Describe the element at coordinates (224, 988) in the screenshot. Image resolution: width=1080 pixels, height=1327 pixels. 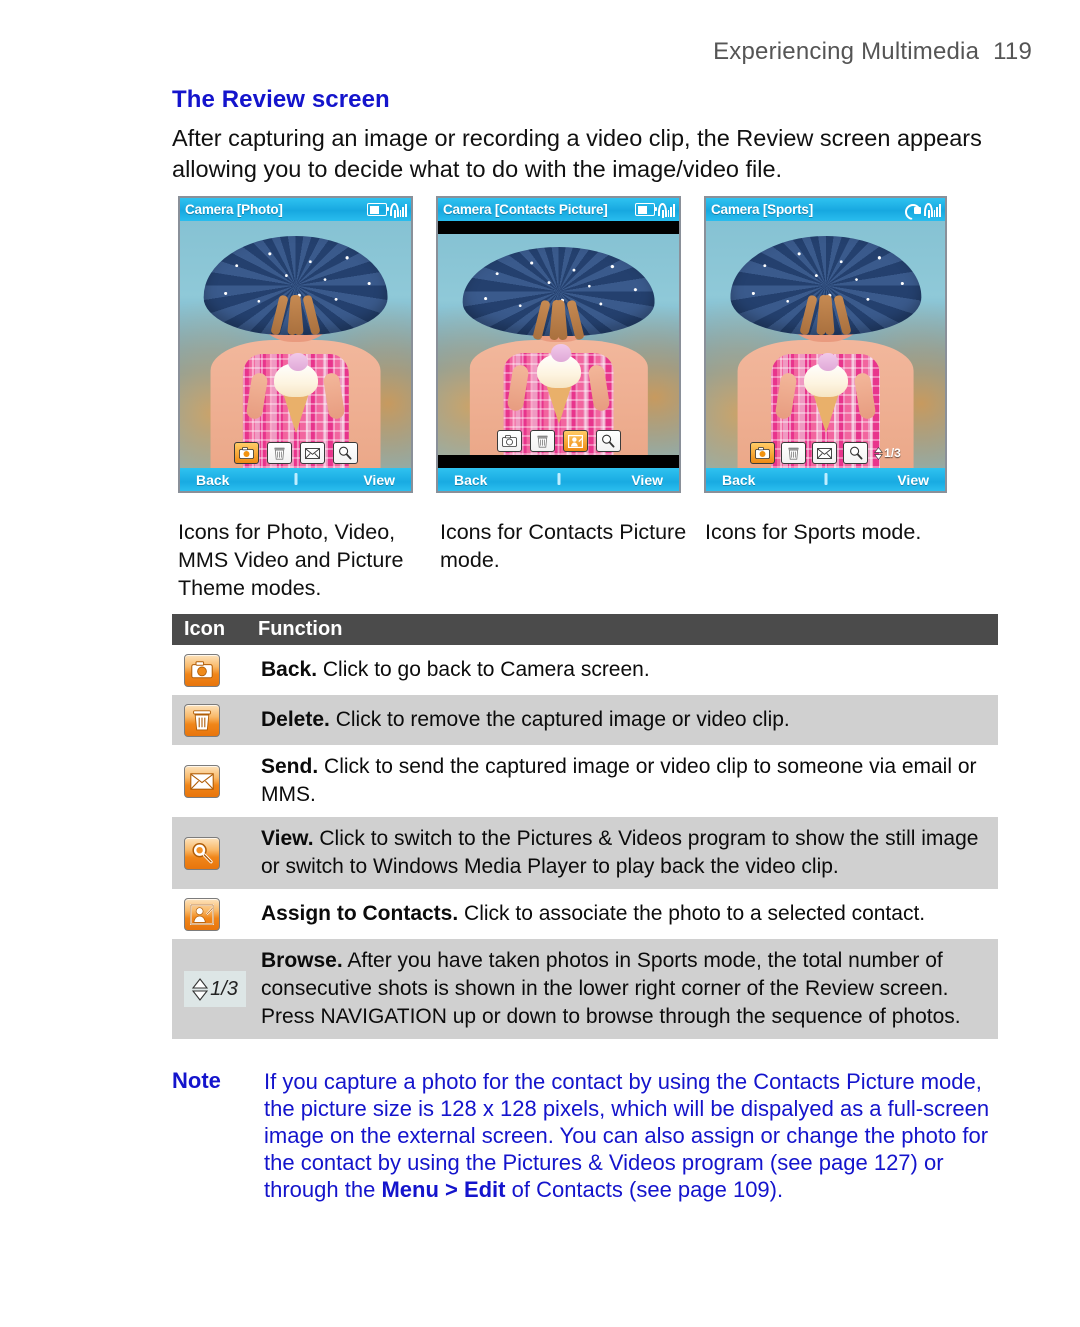
I see `browse-count: 1/3` at that location.